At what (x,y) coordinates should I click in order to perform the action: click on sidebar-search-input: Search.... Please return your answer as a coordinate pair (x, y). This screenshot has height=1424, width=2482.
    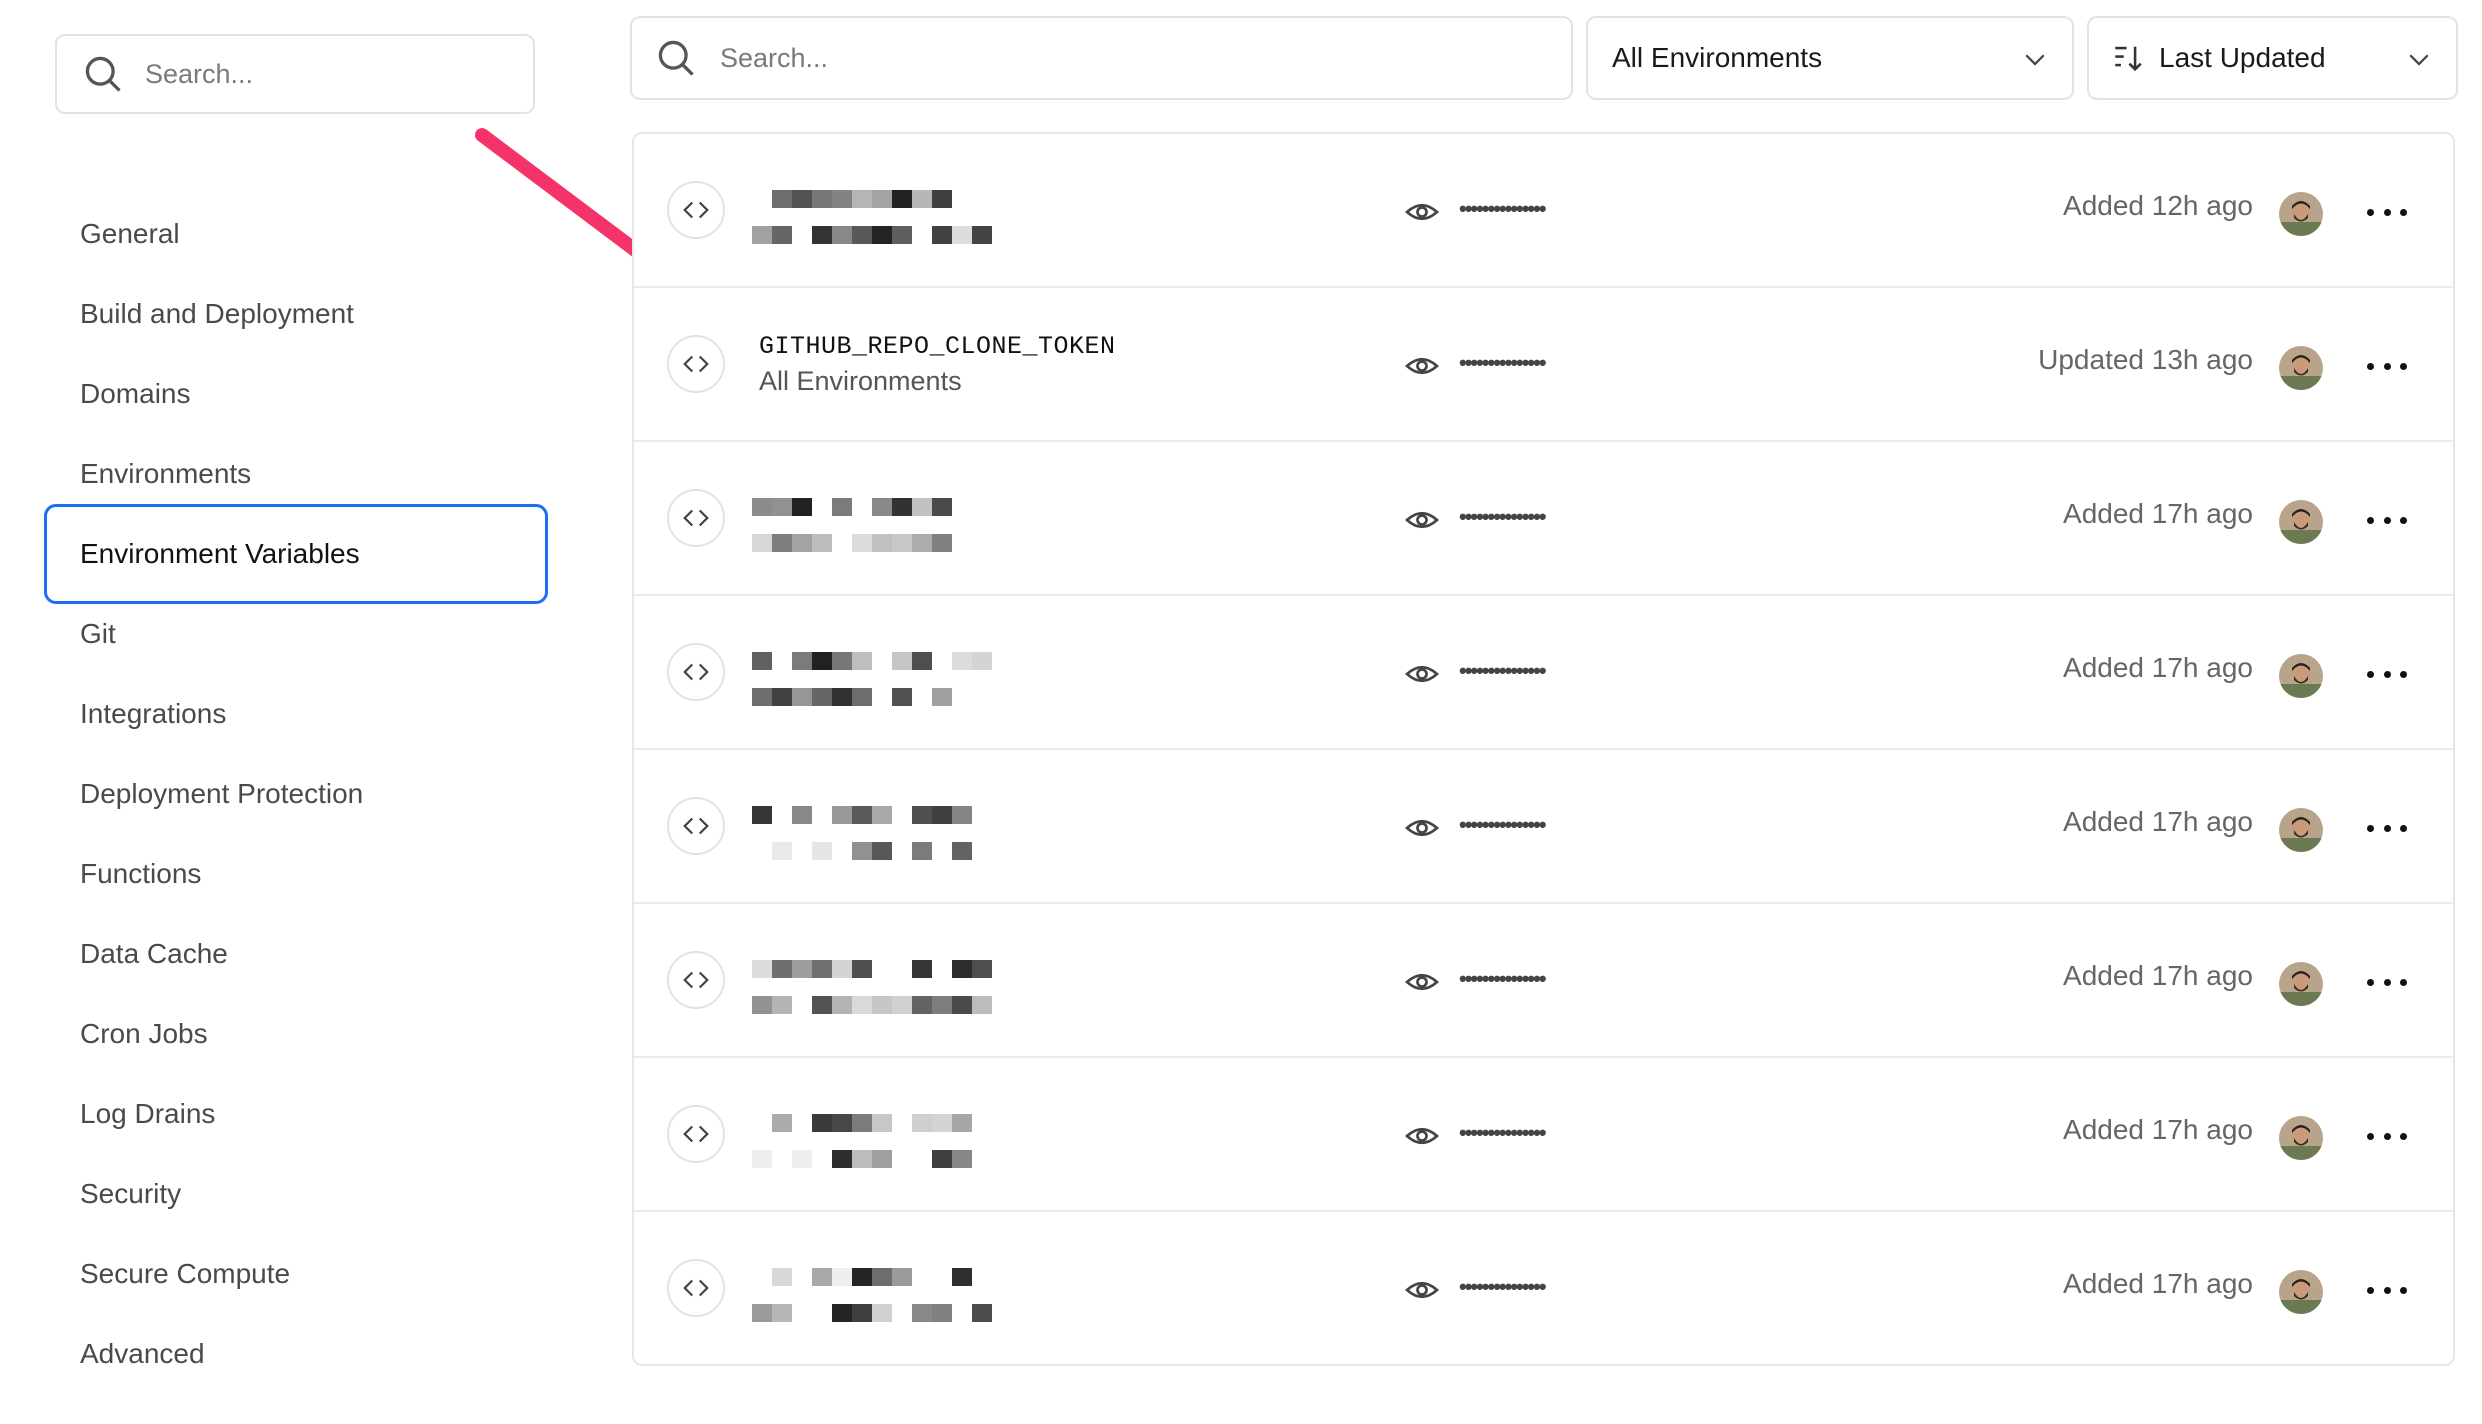
    Looking at the image, I should click on (295, 74).